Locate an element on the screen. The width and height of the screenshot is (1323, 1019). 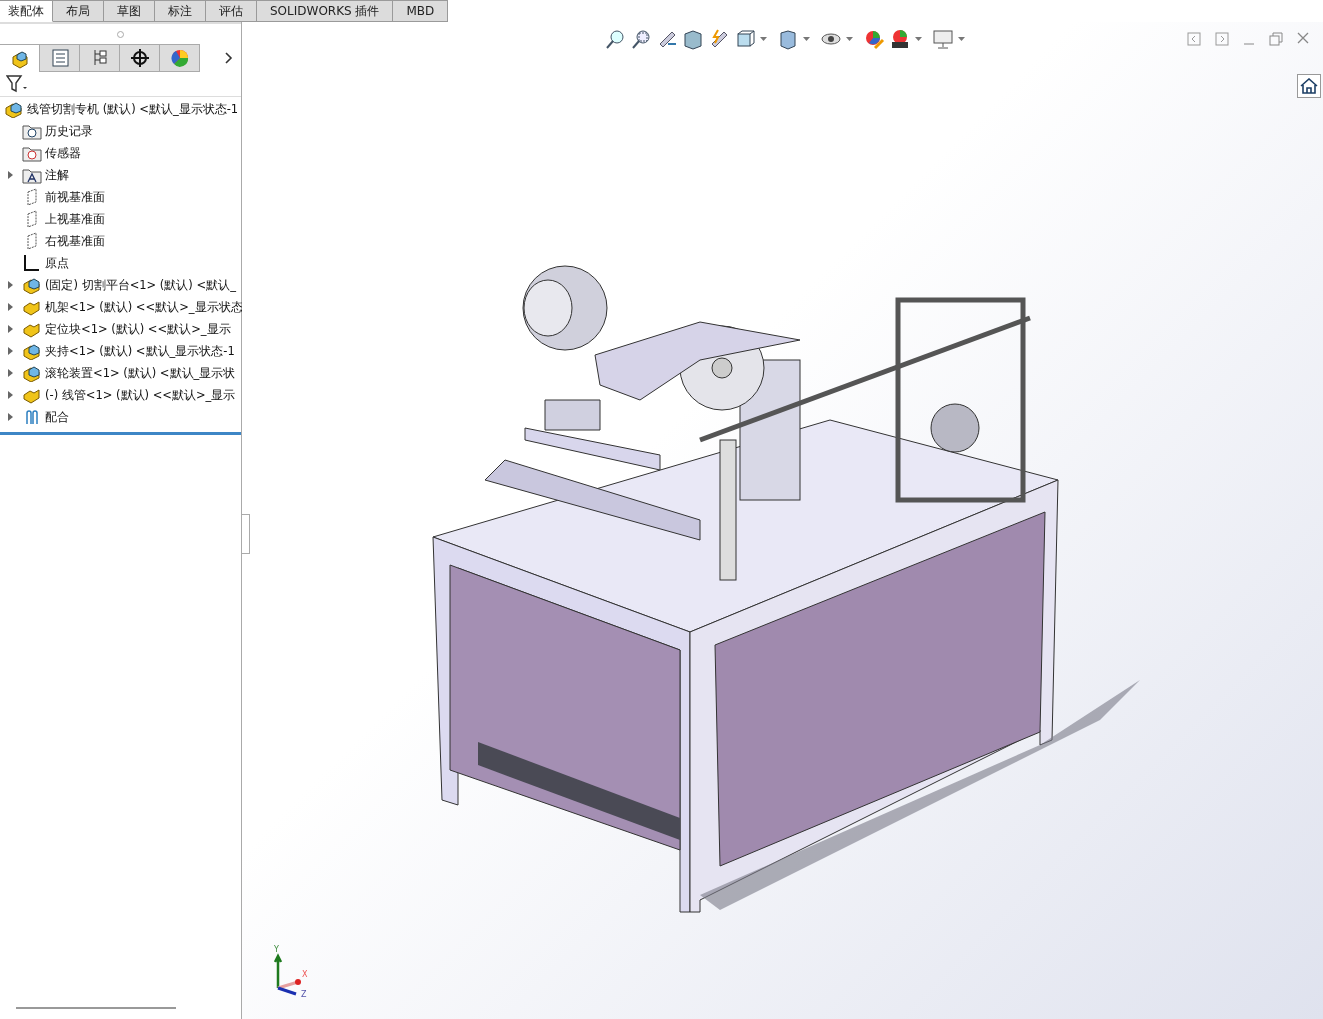
ribbon-tab: MBD is located at coordinates (421, 11).